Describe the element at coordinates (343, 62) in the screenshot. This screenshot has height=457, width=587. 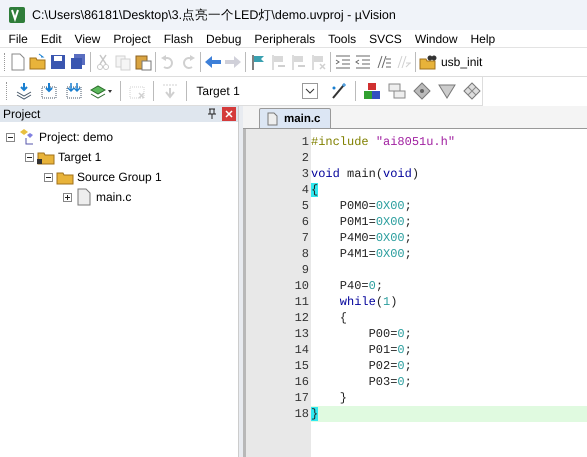
I see `indent-icon` at that location.